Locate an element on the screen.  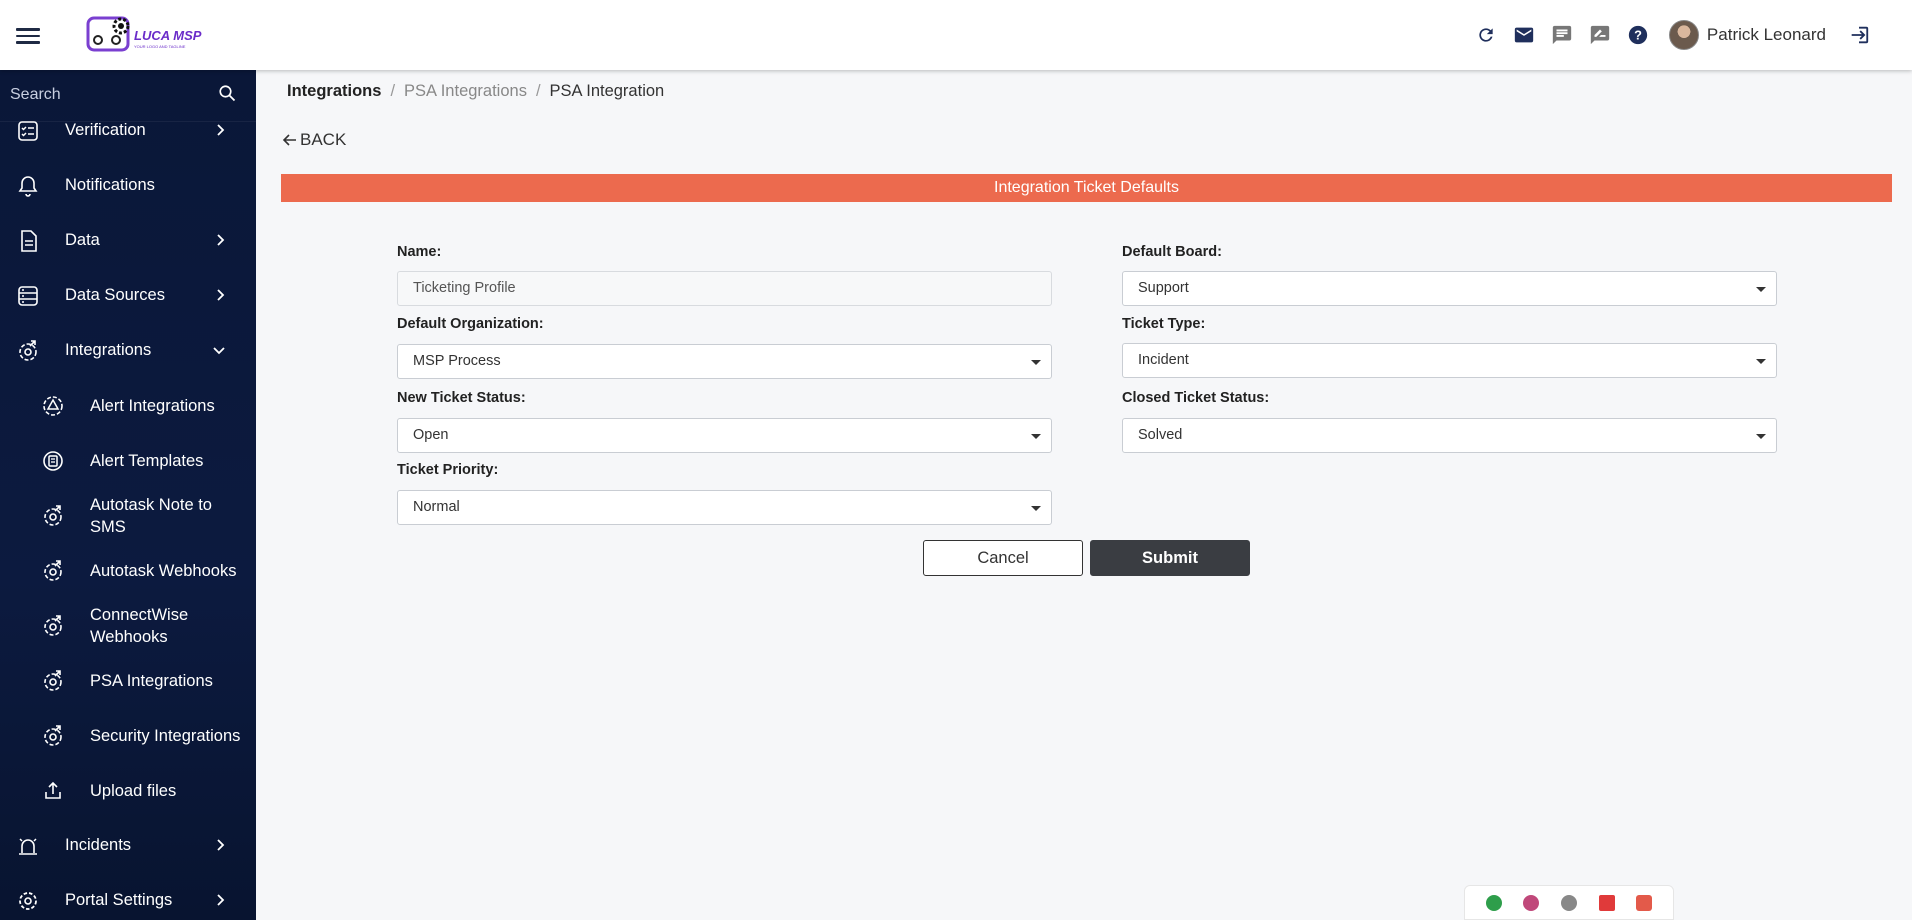
alert-gear-icon is located at coordinates (53, 406).